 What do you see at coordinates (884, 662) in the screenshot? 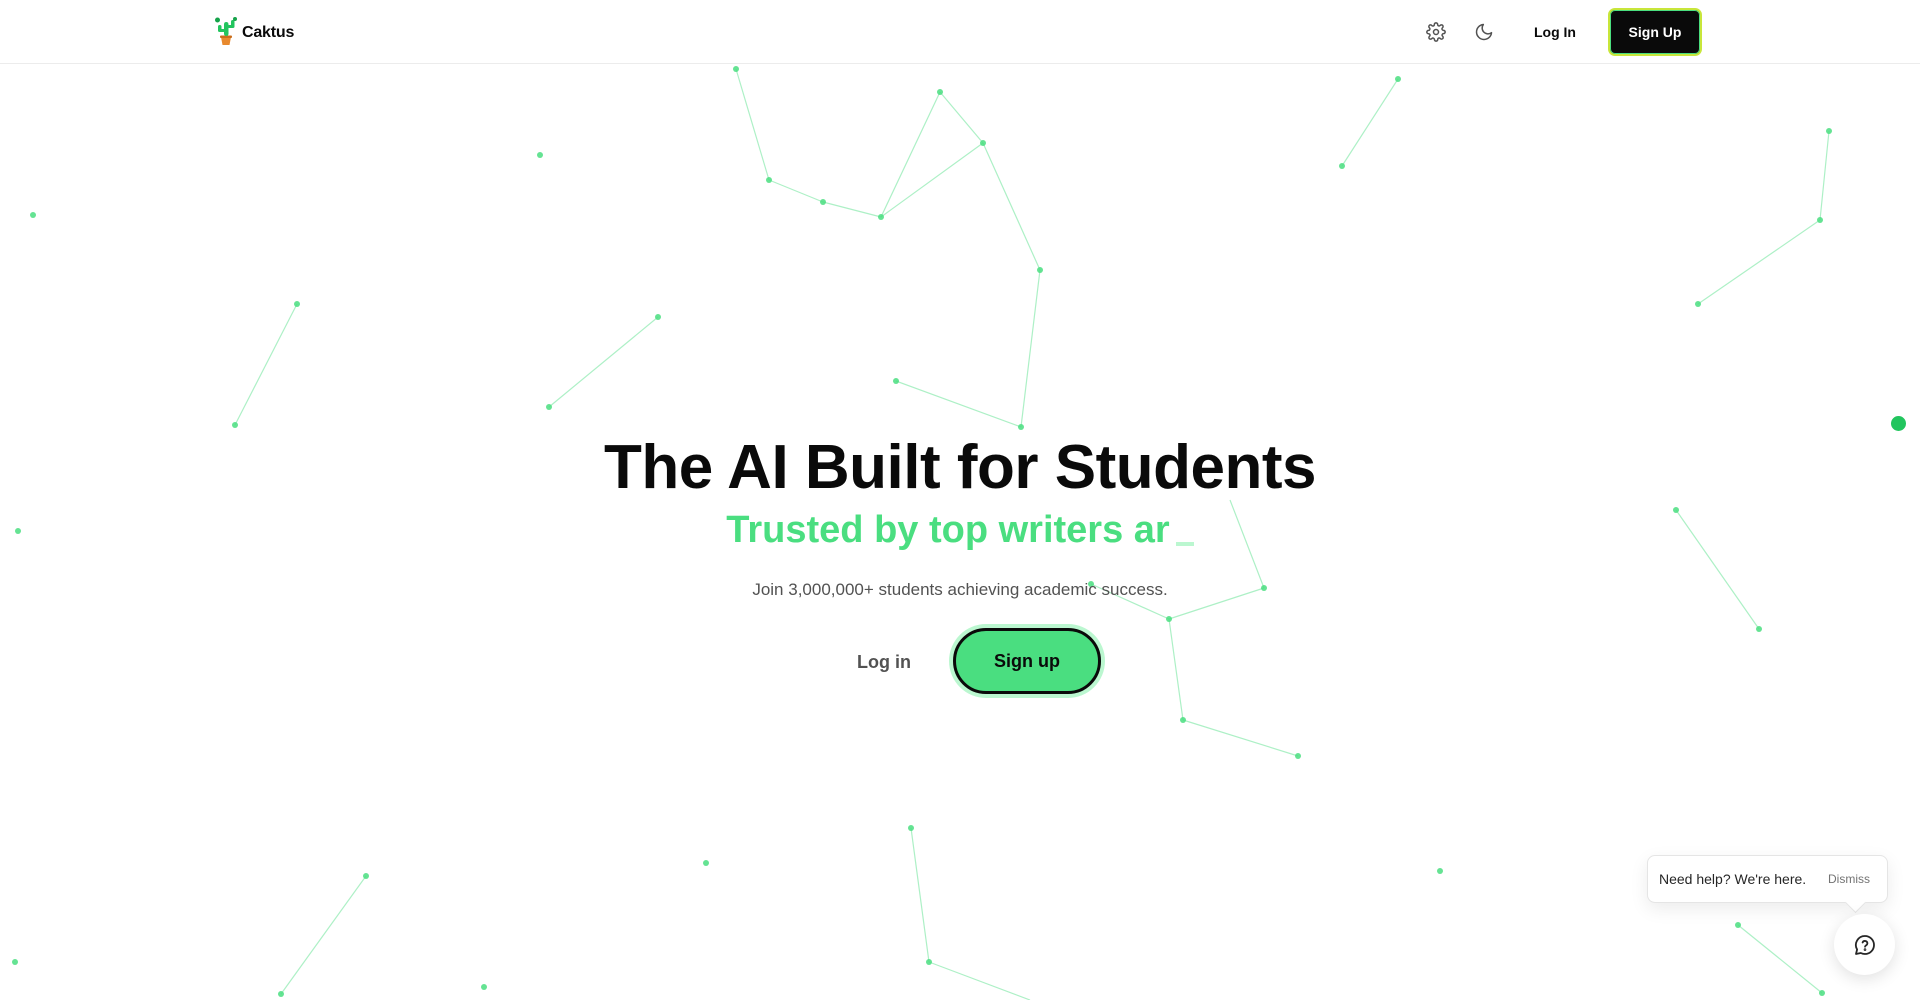
I see `hero-login-button: Log in` at bounding box center [884, 662].